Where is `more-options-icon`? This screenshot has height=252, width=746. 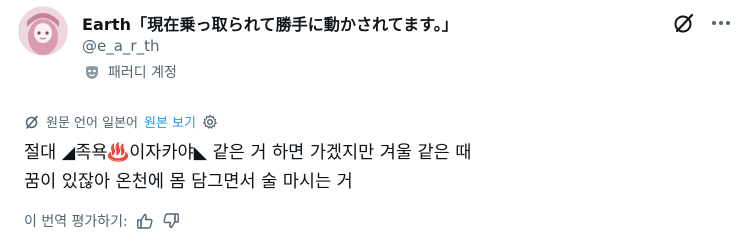
more-options-icon is located at coordinates (721, 23).